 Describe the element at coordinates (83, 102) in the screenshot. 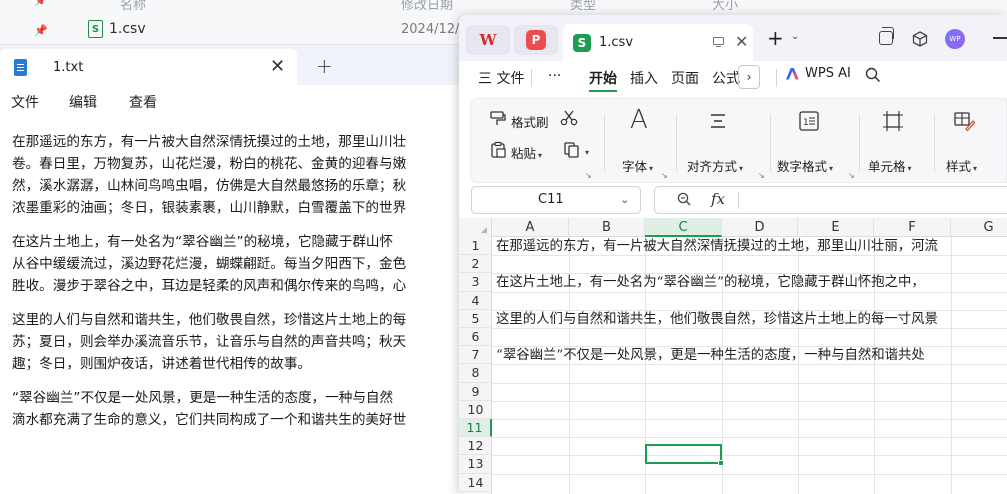

I see `menu-edit: 编辑` at that location.